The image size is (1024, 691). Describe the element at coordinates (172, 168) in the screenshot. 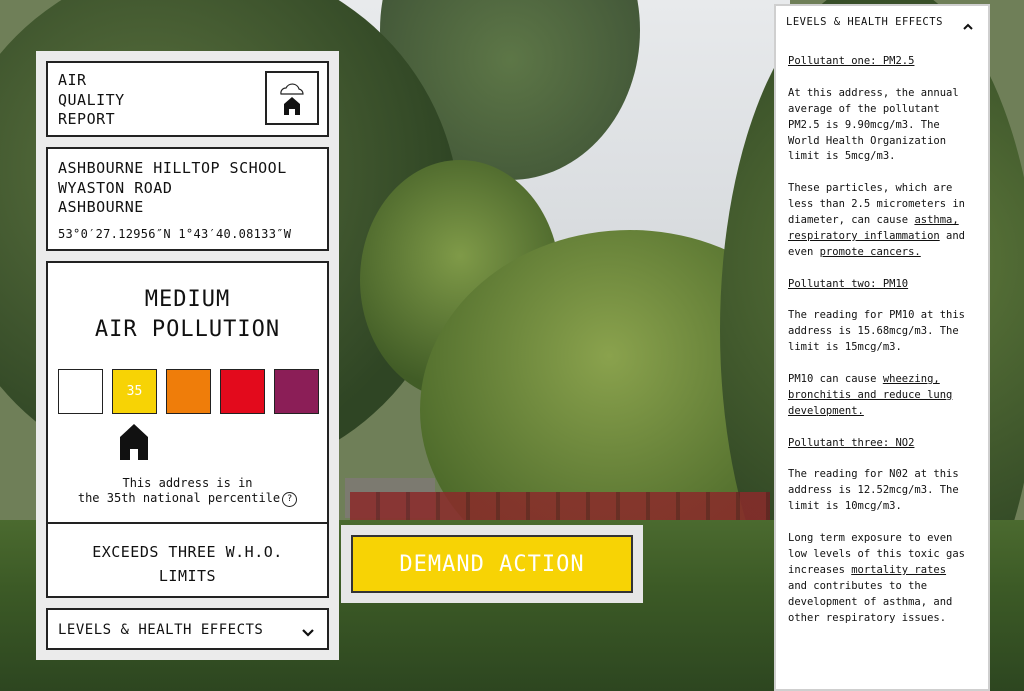

I see `address-line: ASHBOURNE HILLTOP SCHOOL` at that location.